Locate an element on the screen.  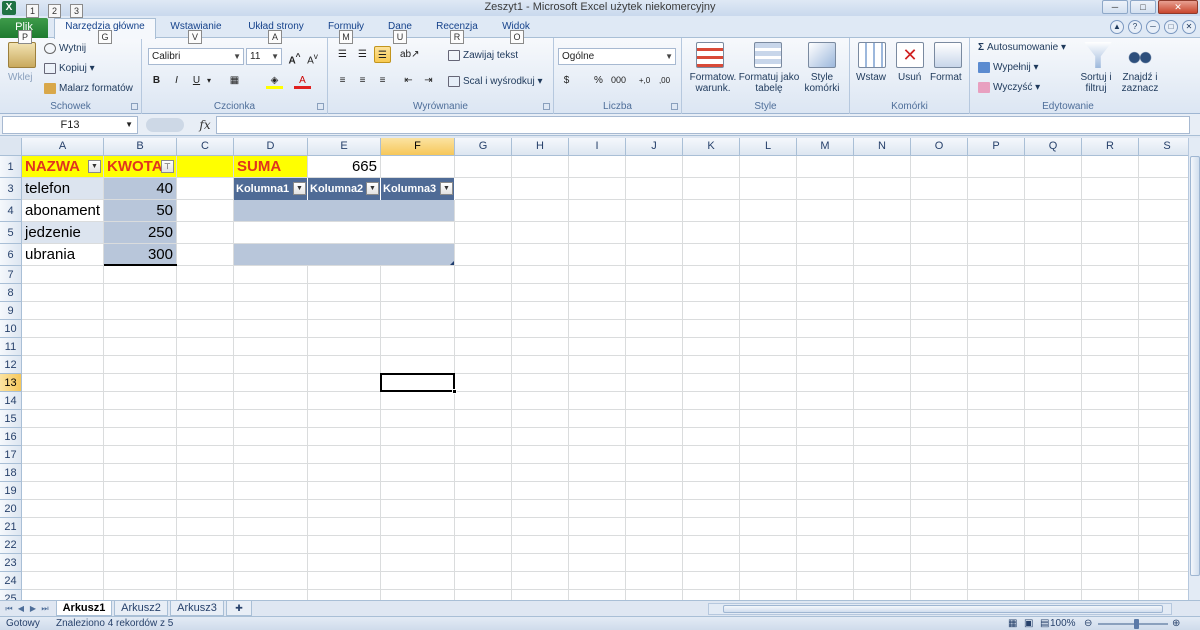
font-launcher is located at coordinates (320, 106).